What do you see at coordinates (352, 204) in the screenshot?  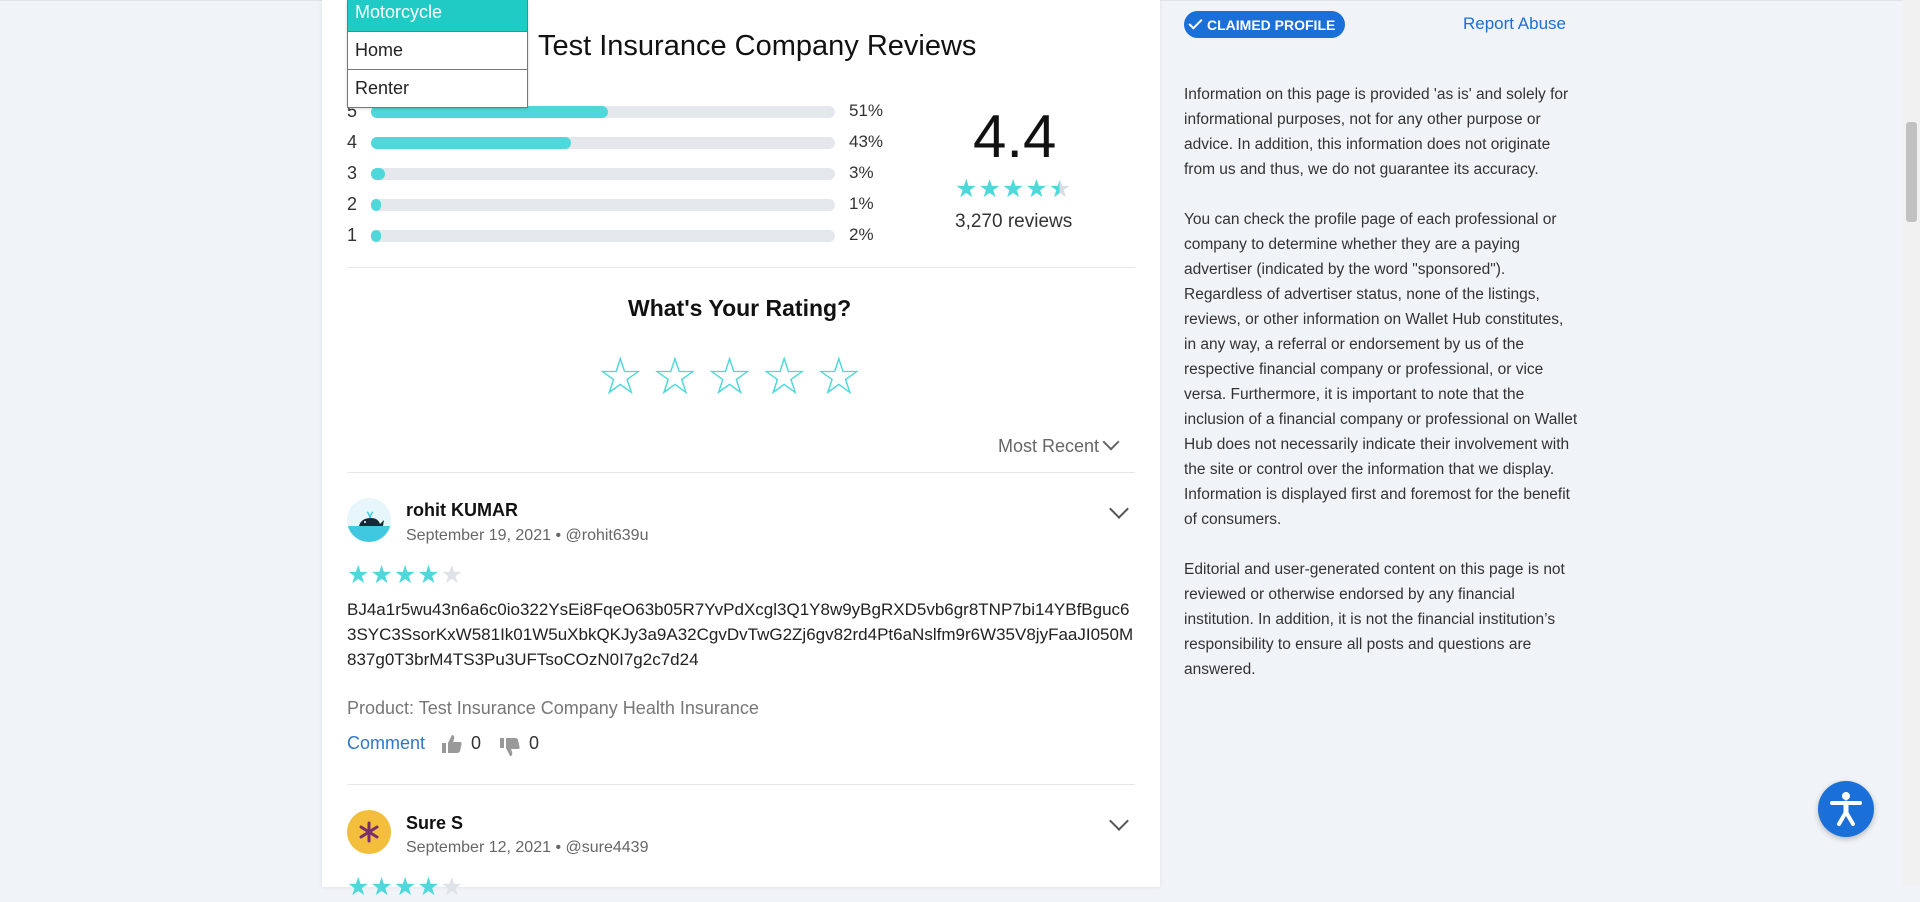 I see `rating-bar-star: 2` at bounding box center [352, 204].